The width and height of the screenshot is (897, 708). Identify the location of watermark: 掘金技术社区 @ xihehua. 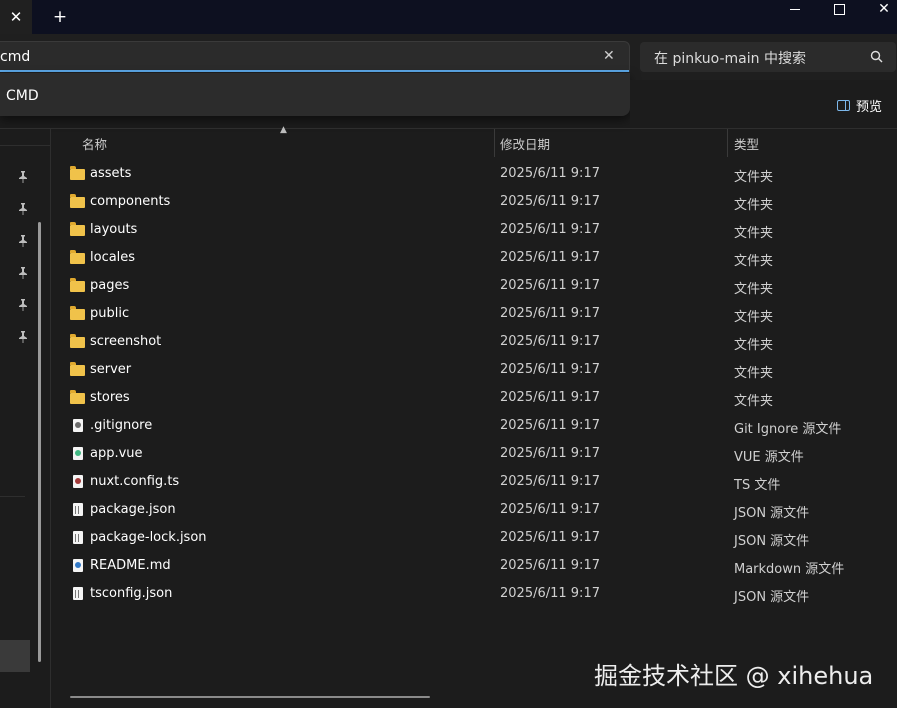
(734, 676).